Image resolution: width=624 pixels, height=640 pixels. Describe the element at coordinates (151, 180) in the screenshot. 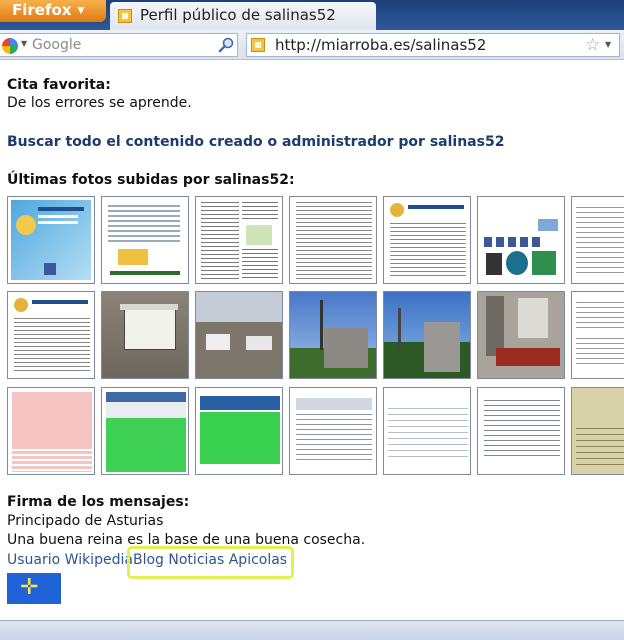

I see `photos-heading: Últimas fotos subidas por salinas52:` at that location.